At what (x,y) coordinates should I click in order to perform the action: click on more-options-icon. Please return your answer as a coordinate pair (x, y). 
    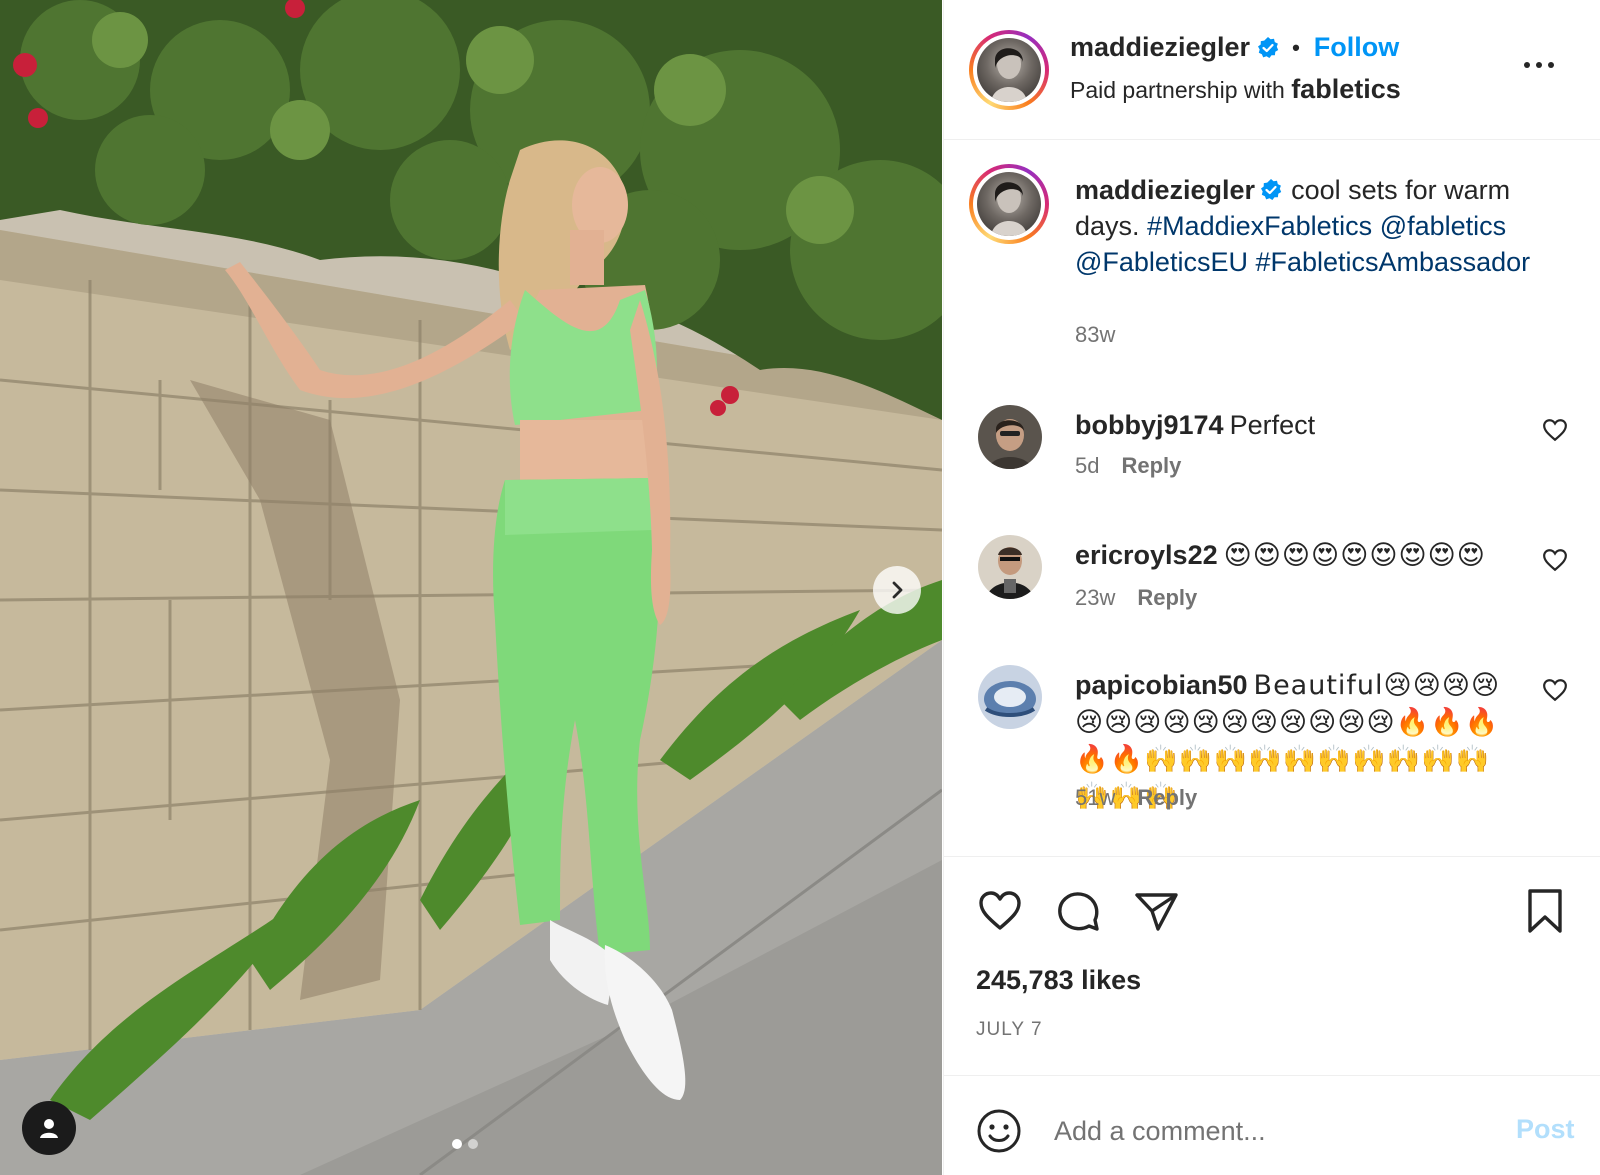
    Looking at the image, I should click on (1539, 65).